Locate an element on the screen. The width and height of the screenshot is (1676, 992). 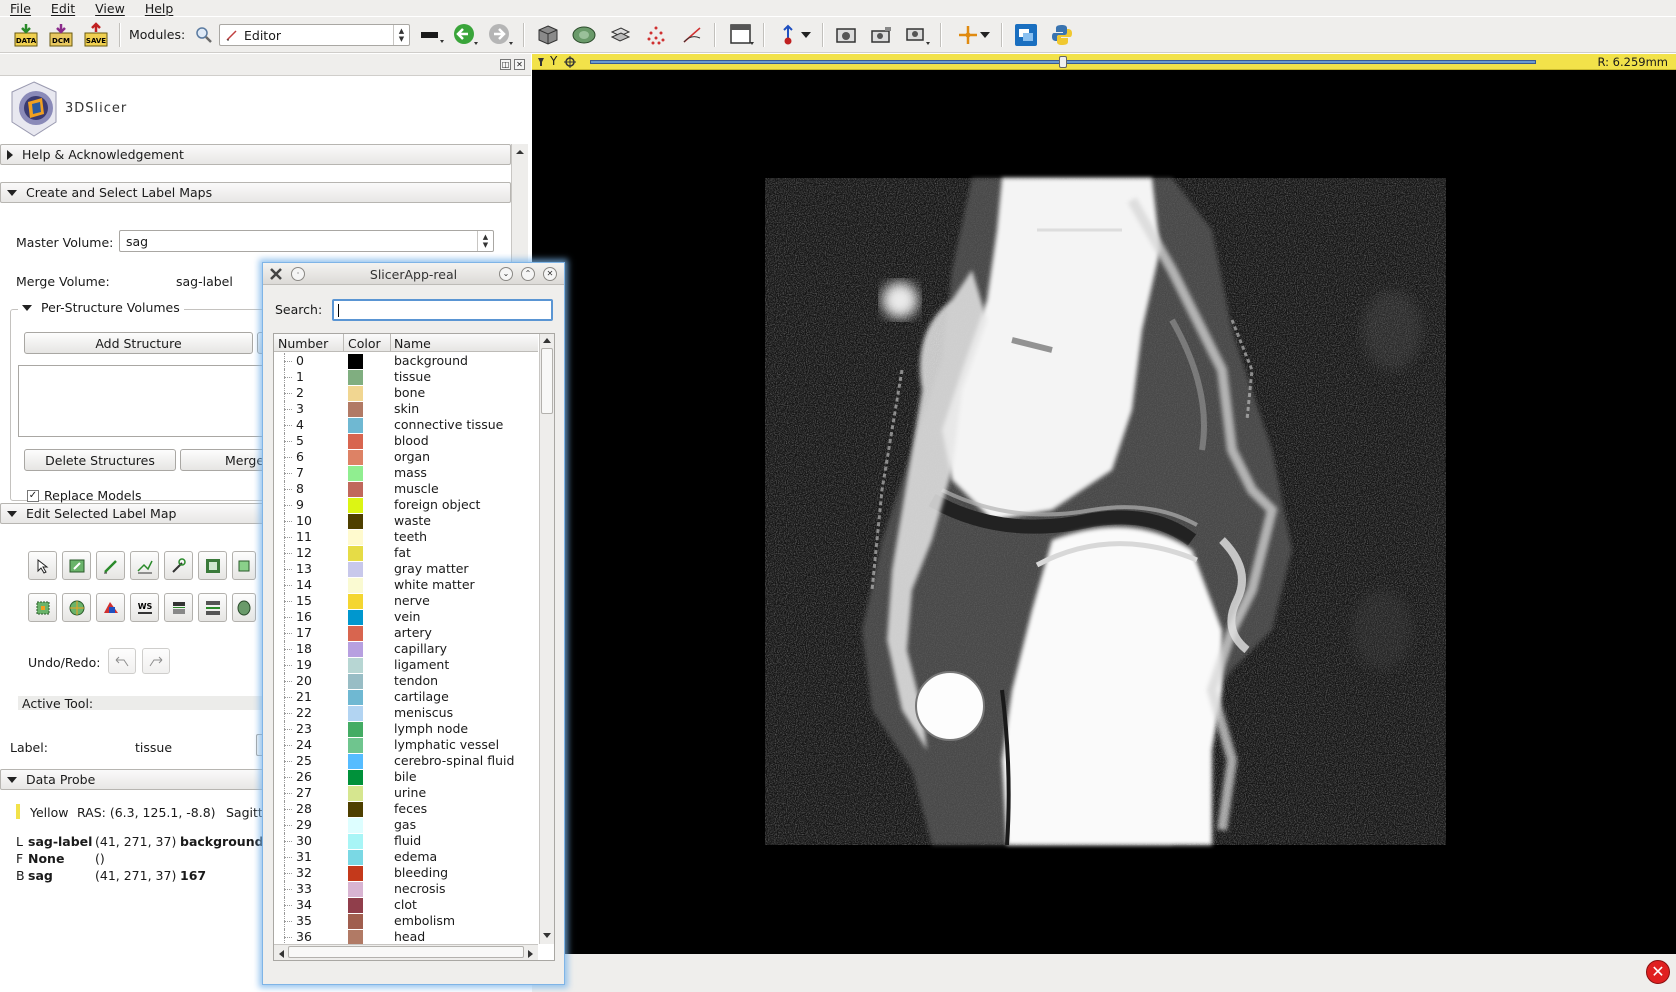
scene-restore-button is located at coordinates (918, 35).